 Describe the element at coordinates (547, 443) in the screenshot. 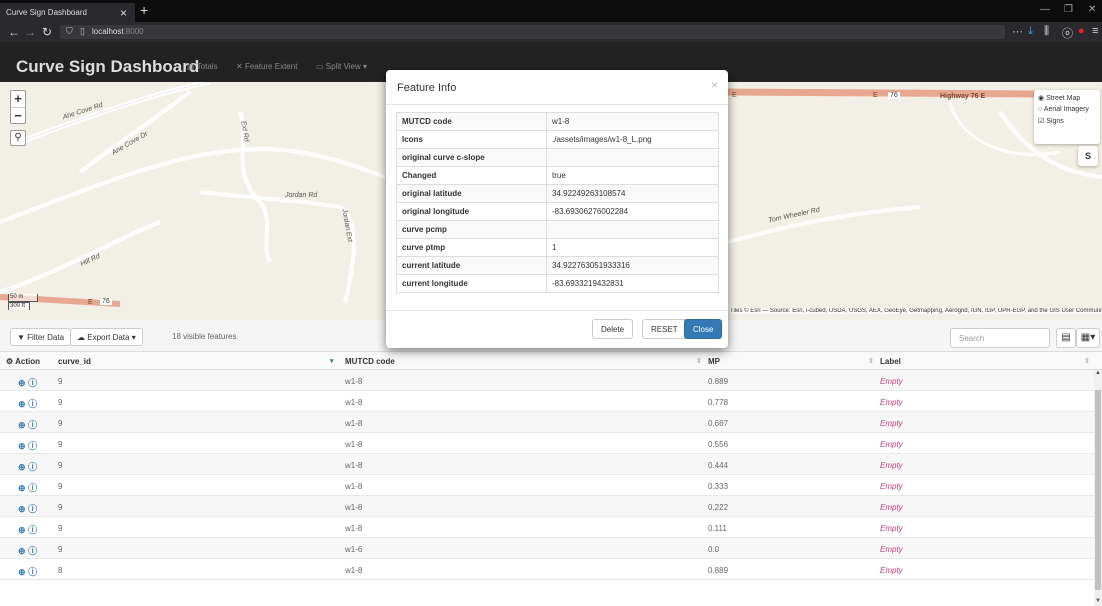

I see `table-row: ⊕ ⓘ 9 w1-8 0.556 Empty` at that location.